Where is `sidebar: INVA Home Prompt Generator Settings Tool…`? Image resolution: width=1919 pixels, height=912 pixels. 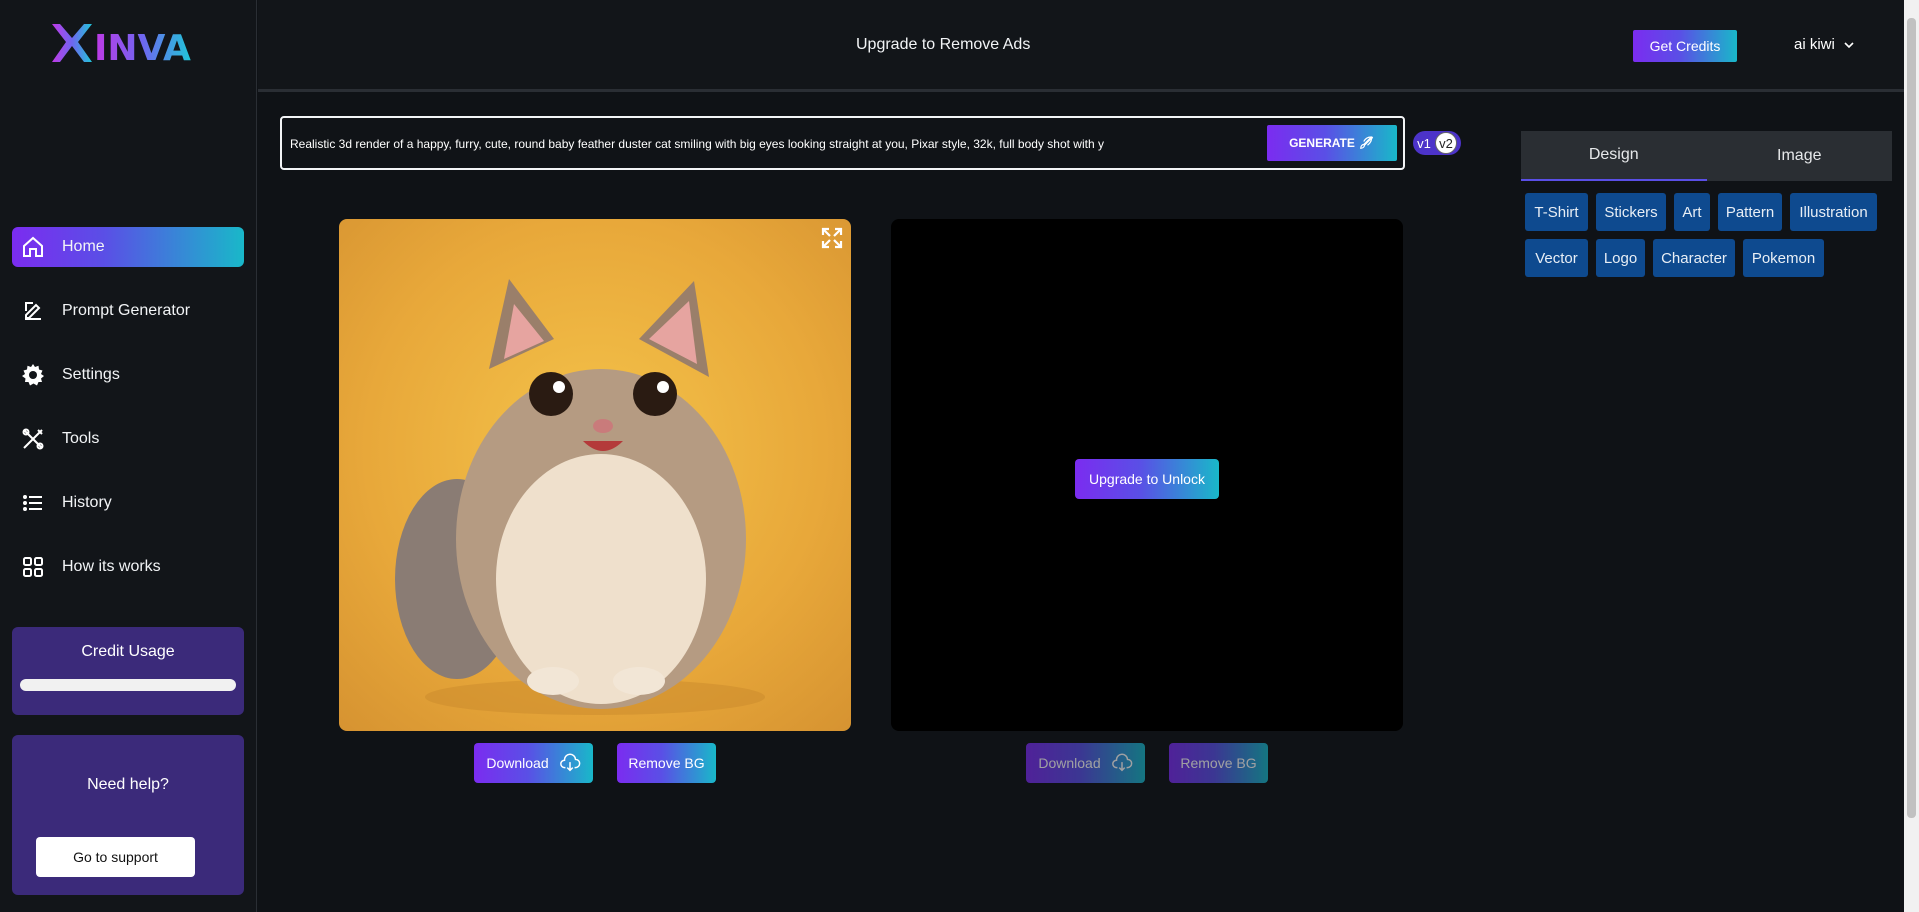 sidebar: INVA Home Prompt Generator Settings Tool… is located at coordinates (128, 456).